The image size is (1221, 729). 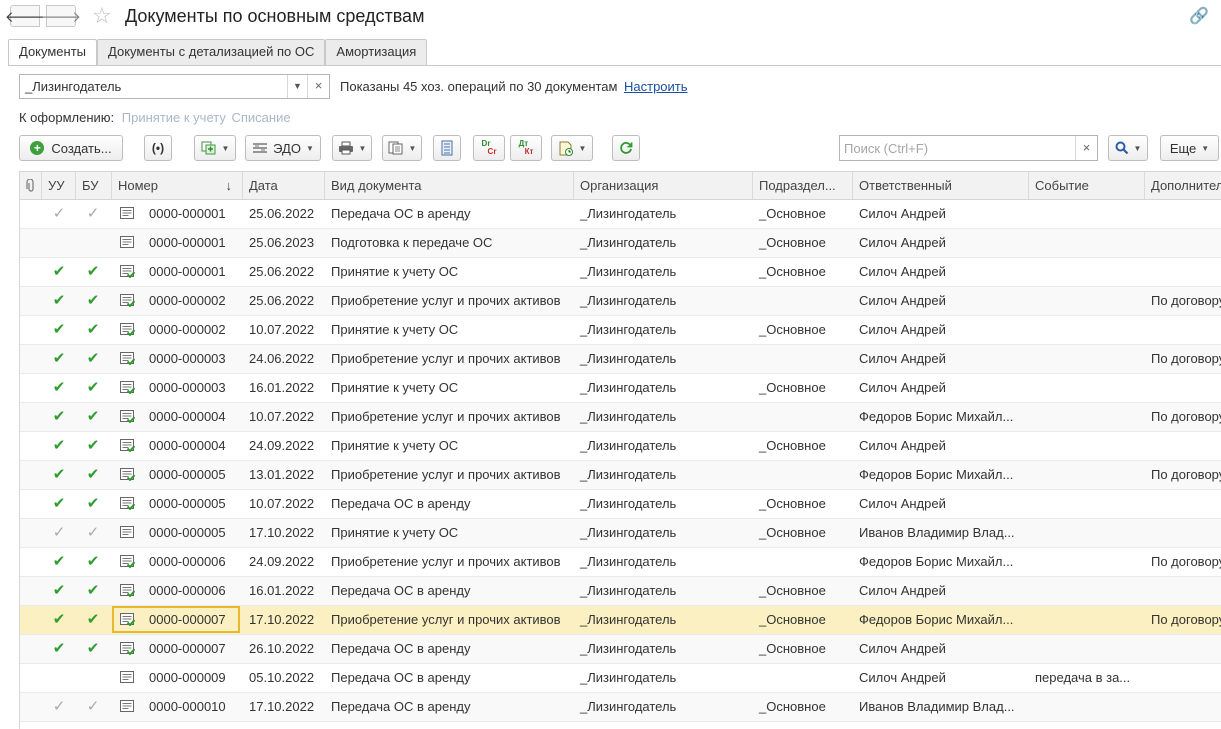 What do you see at coordinates (211, 52) in the screenshot?
I see `tab-documents-detailed: Документы с детализацией по ОС` at bounding box center [211, 52].